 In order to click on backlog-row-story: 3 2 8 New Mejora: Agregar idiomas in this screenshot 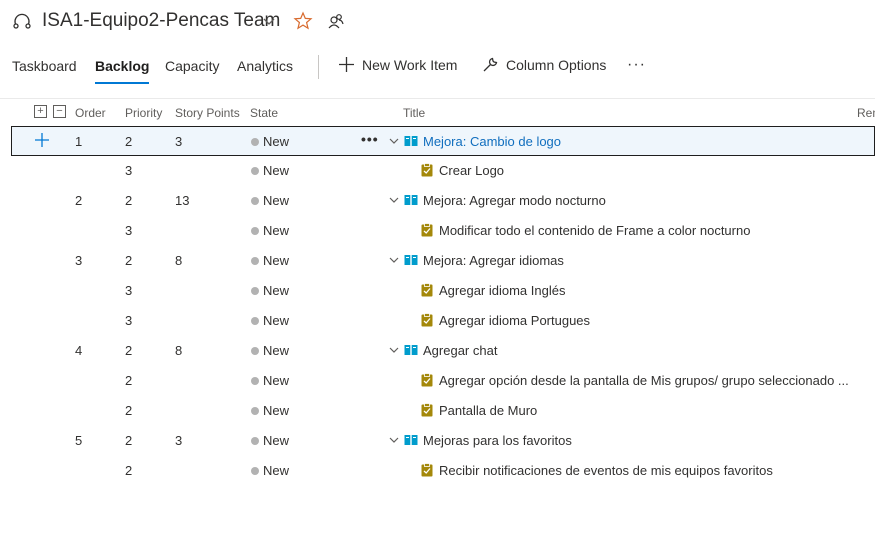, I will do `click(437, 261)`.